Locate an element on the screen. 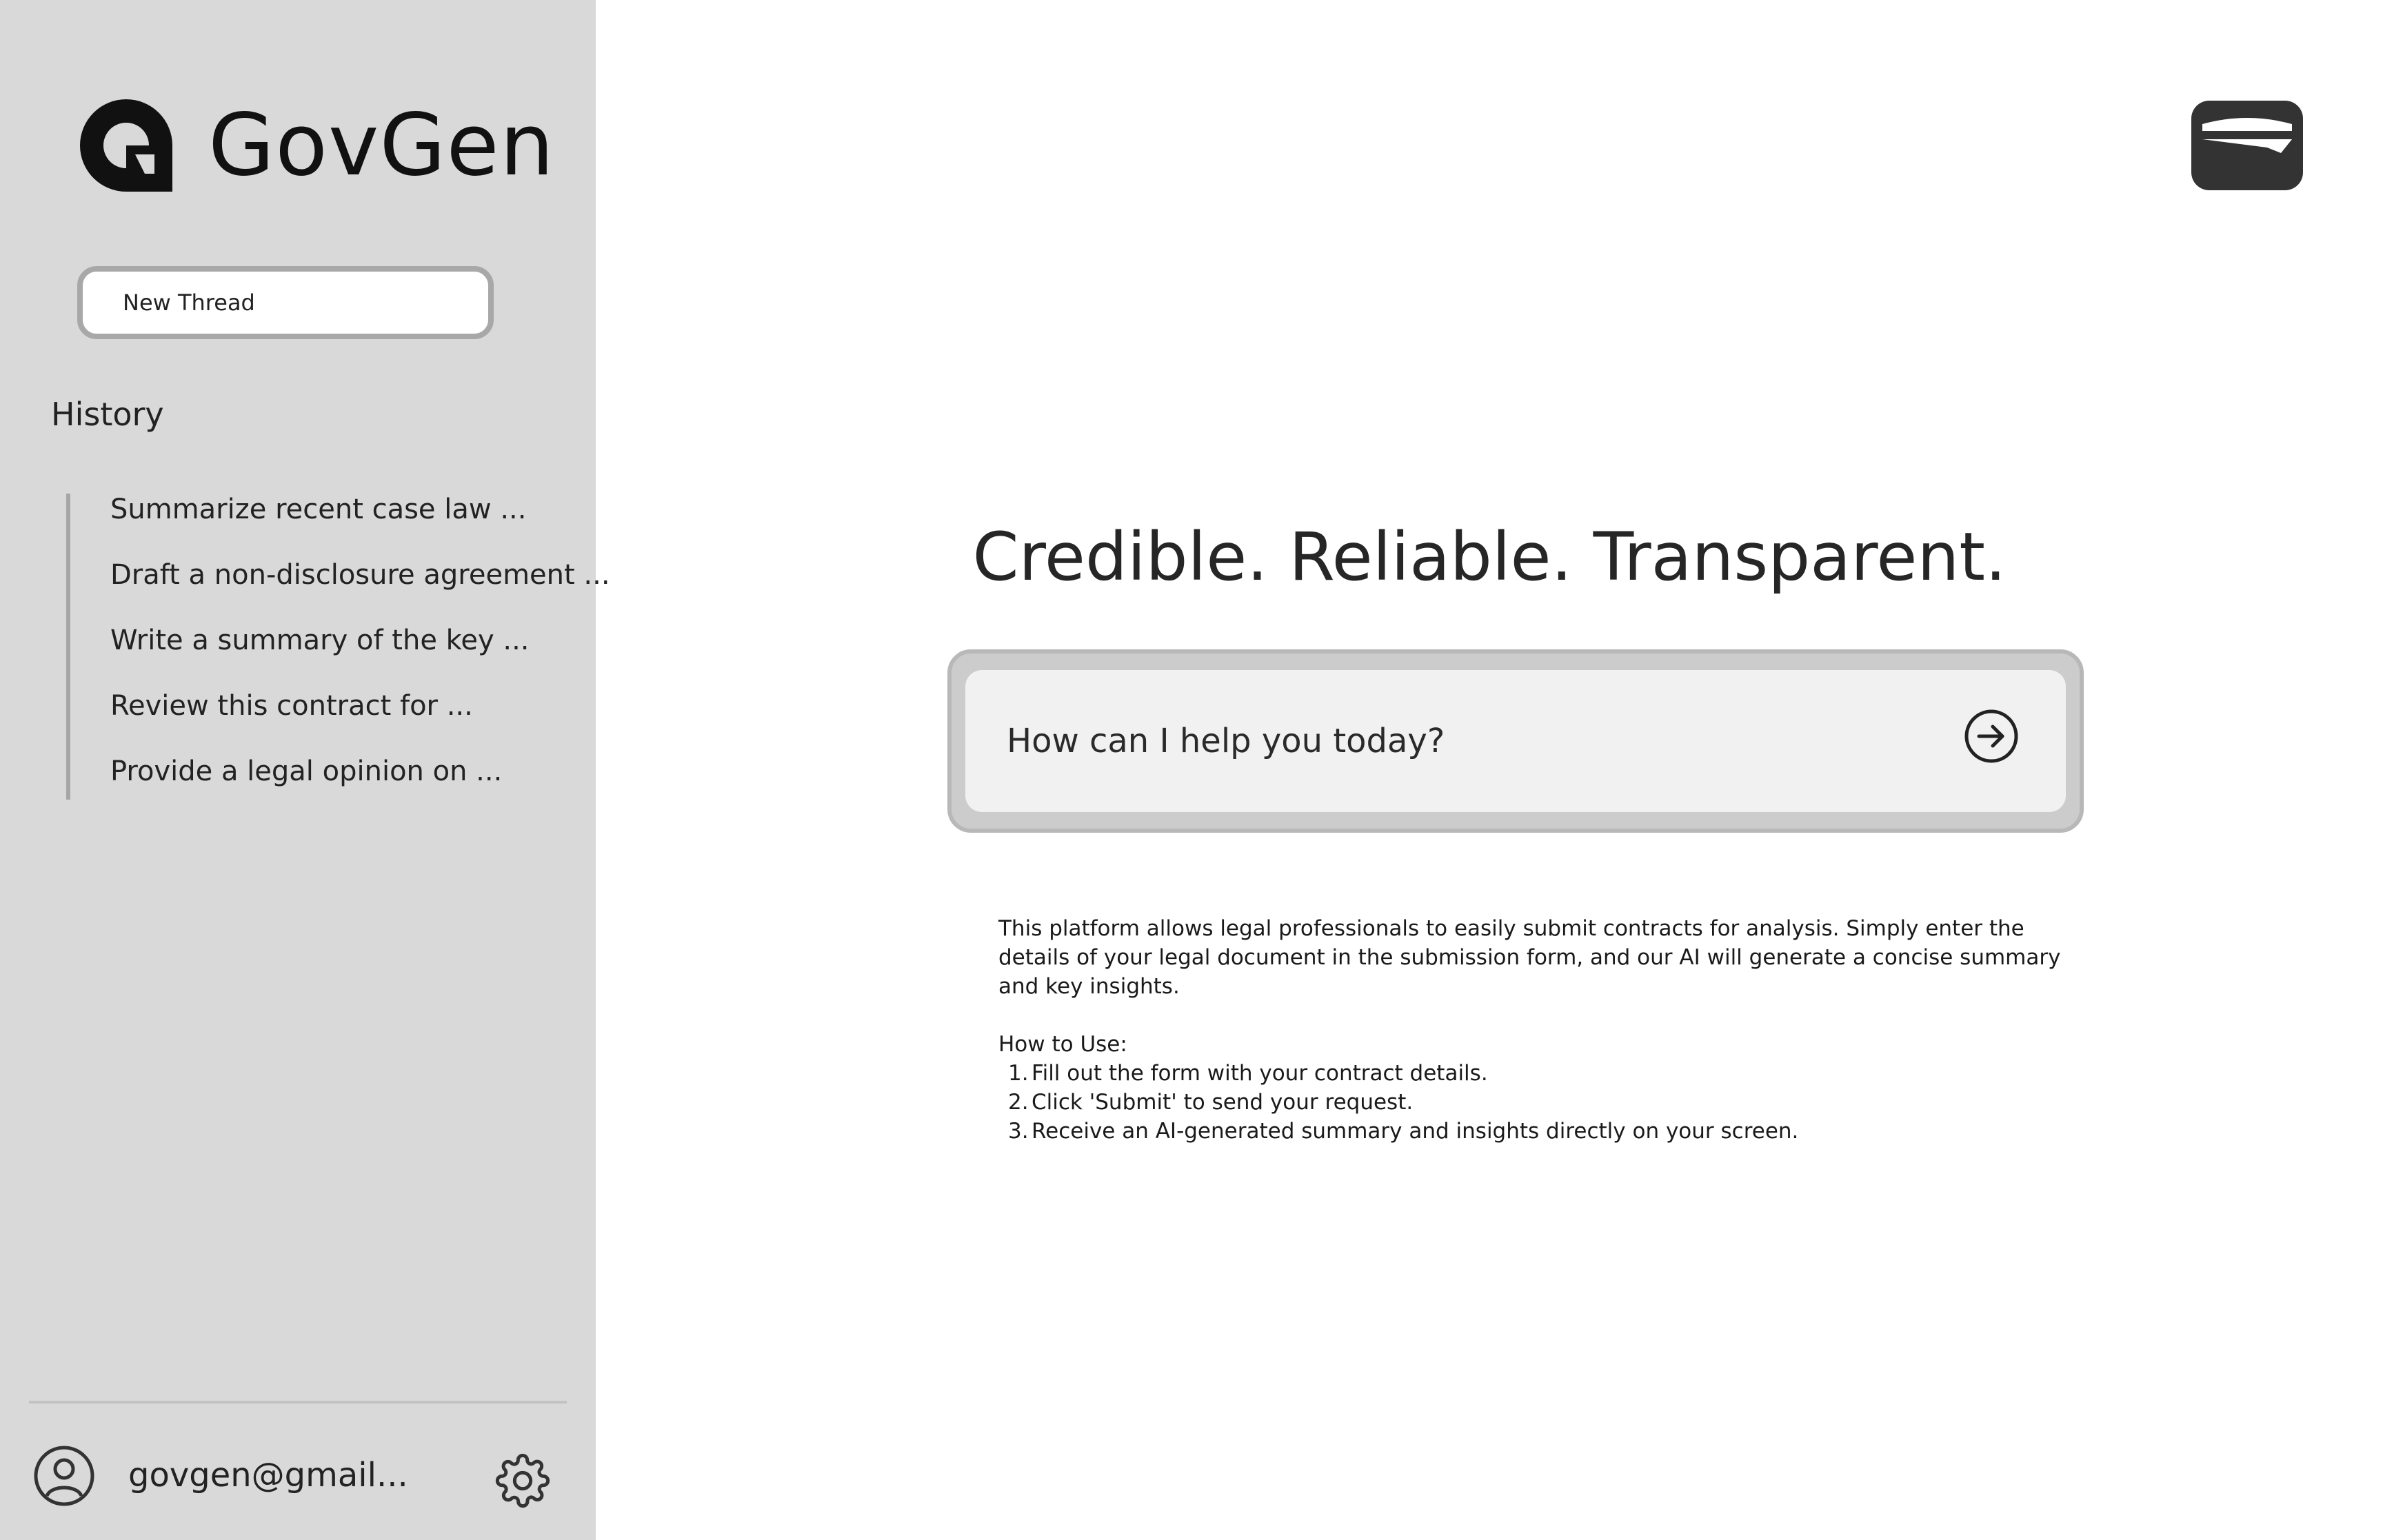  brand: GovGen is located at coordinates (315, 145).